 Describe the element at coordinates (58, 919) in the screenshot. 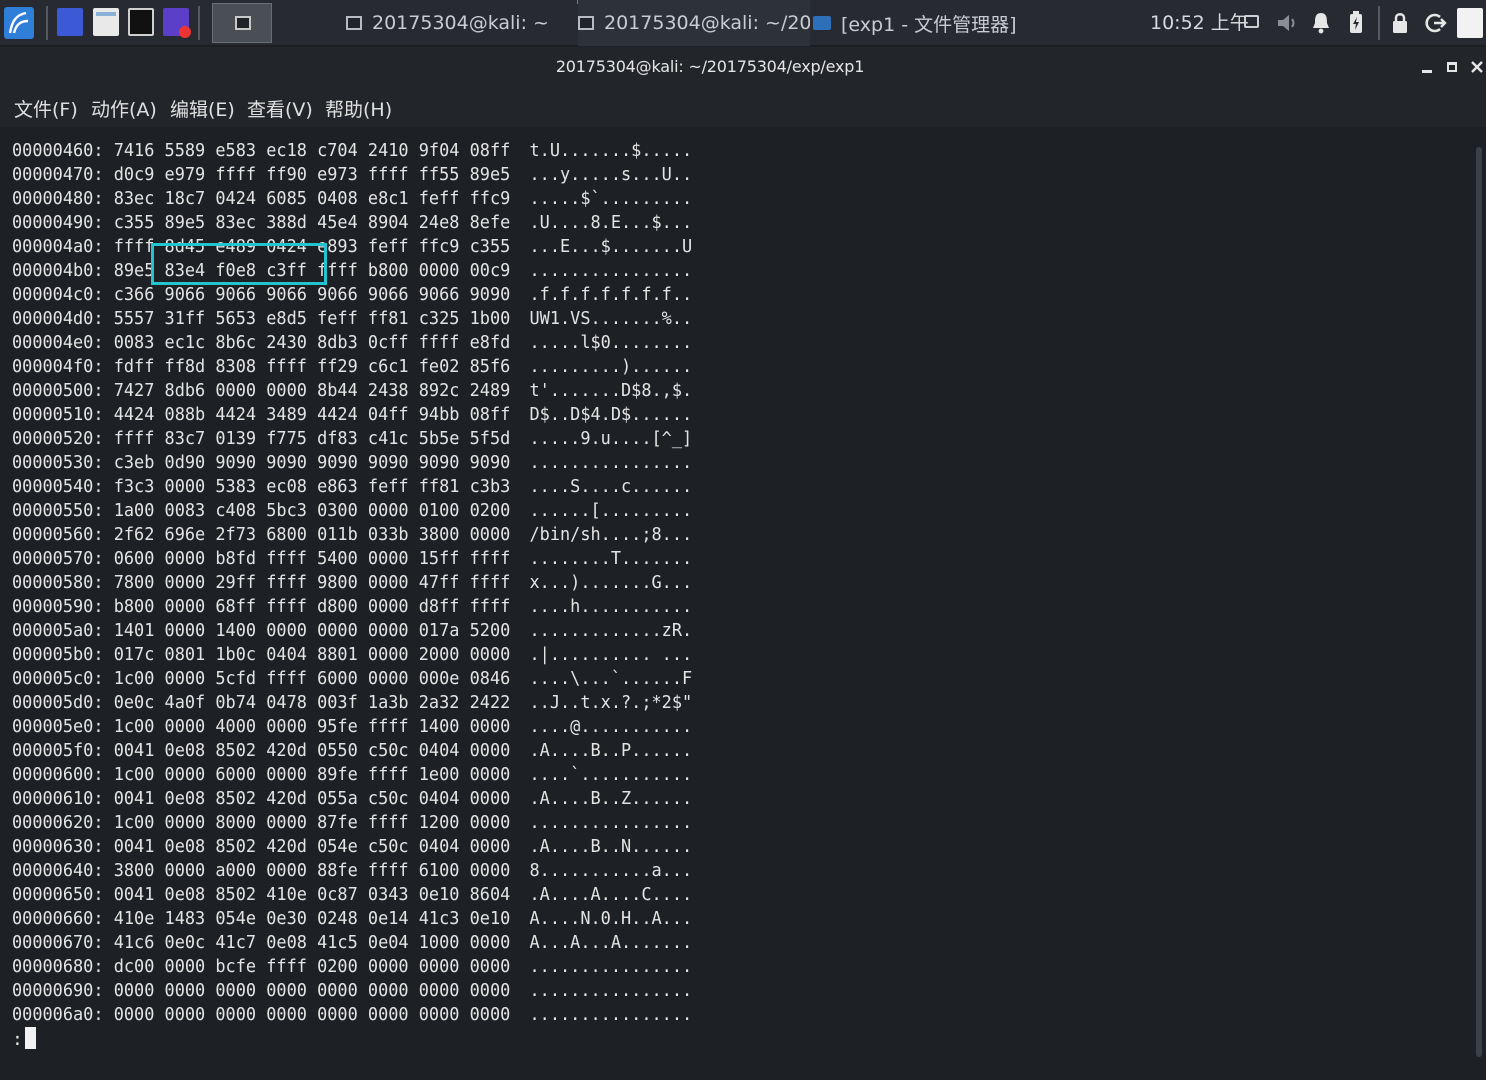

I see `hex-offset: 00000660:` at that location.